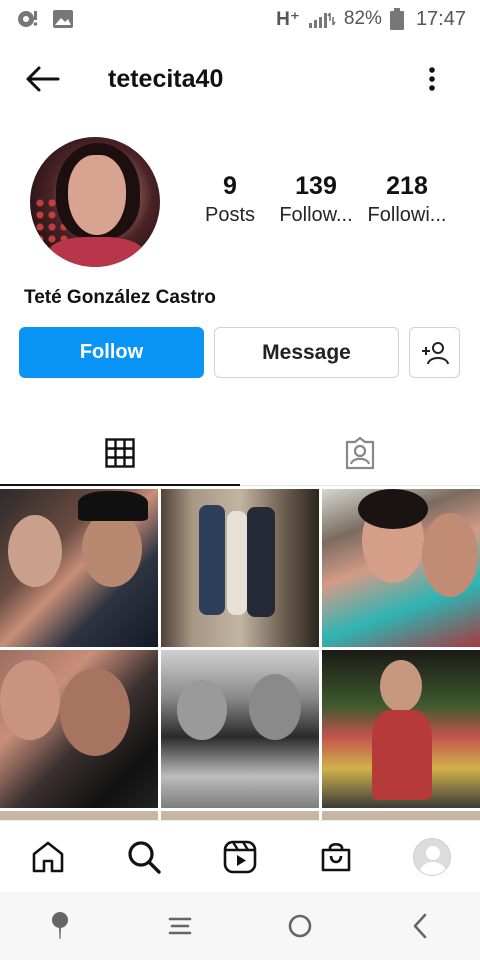 This screenshot has height=960, width=480. I want to click on back-button, so click(42, 79).